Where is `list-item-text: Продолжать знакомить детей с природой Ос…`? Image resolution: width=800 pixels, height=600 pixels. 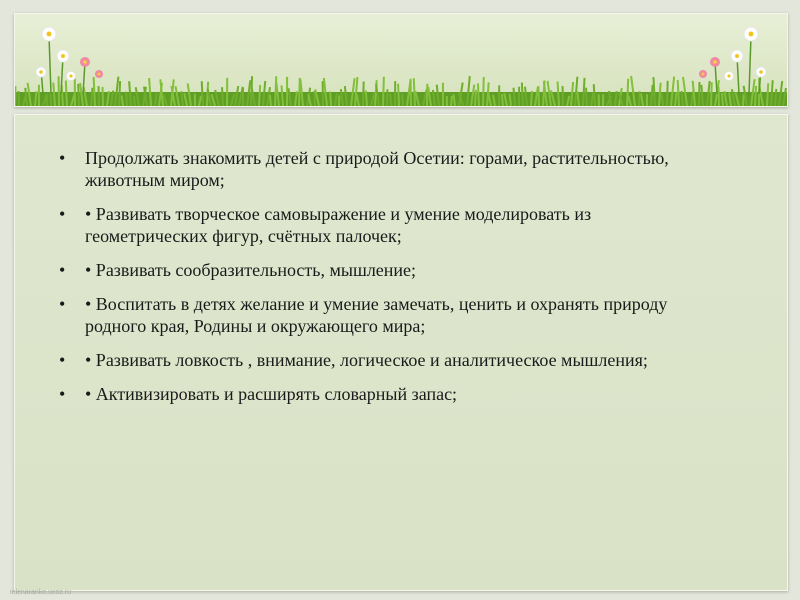
list-item-text: Продолжать знакомить детей с природой Ос… is located at coordinates (377, 169).